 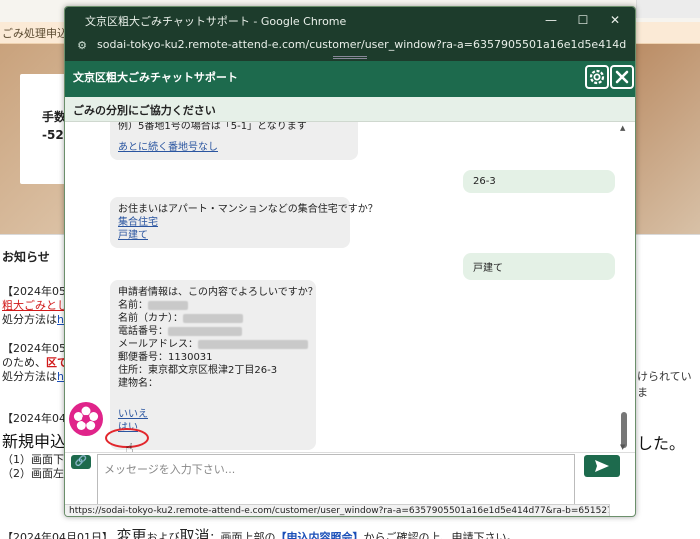 I want to click on window-title: 文京区粗大ごみチャットサポート - Google Chrome, so click(x=216, y=21).